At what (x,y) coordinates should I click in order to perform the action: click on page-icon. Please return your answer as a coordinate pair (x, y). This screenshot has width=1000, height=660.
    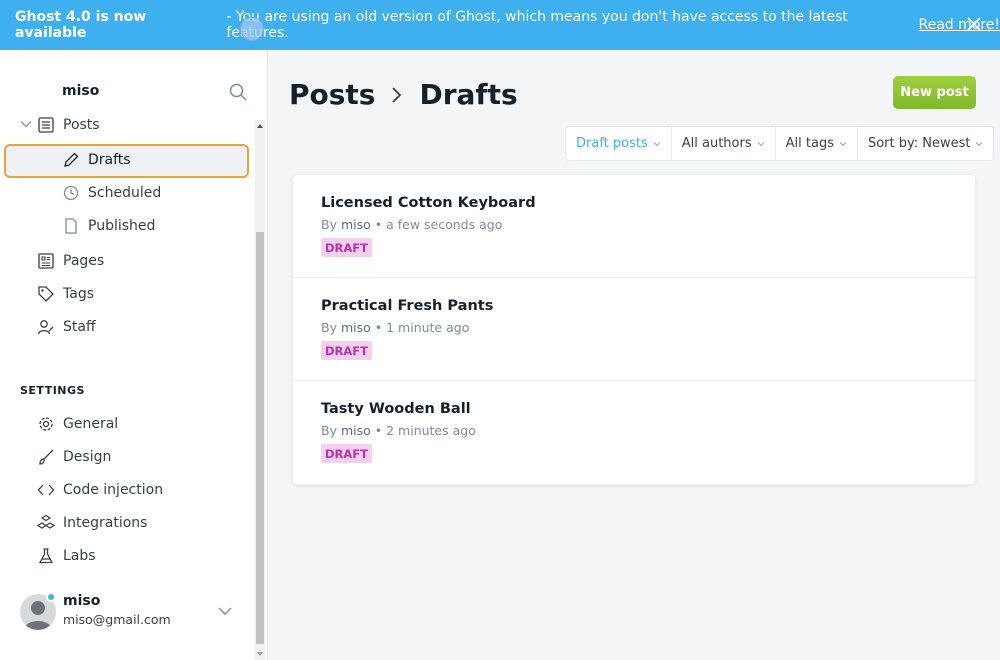
    Looking at the image, I should click on (71, 226).